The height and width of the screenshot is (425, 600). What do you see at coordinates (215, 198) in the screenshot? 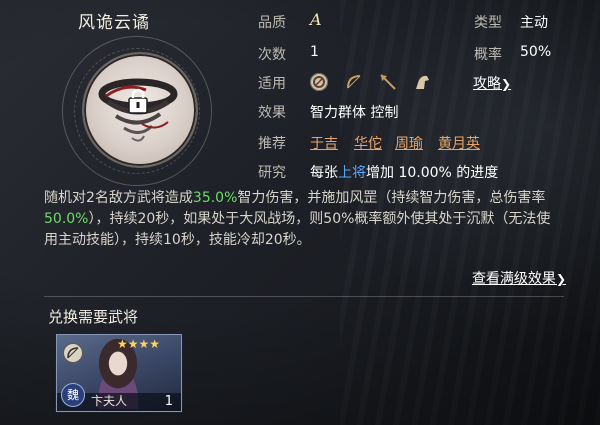
I see `description-value: 35.0%` at bounding box center [215, 198].